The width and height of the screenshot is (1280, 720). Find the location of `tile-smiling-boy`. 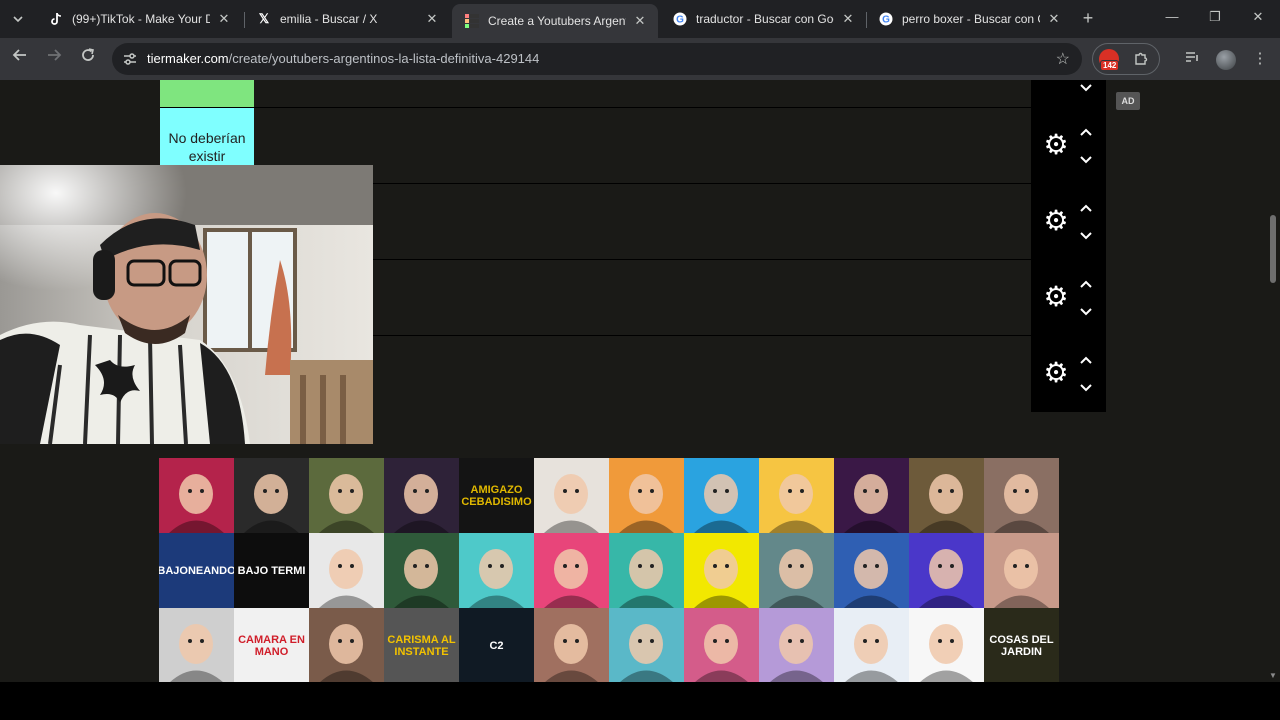

tile-smiling-boy is located at coordinates (871, 645).